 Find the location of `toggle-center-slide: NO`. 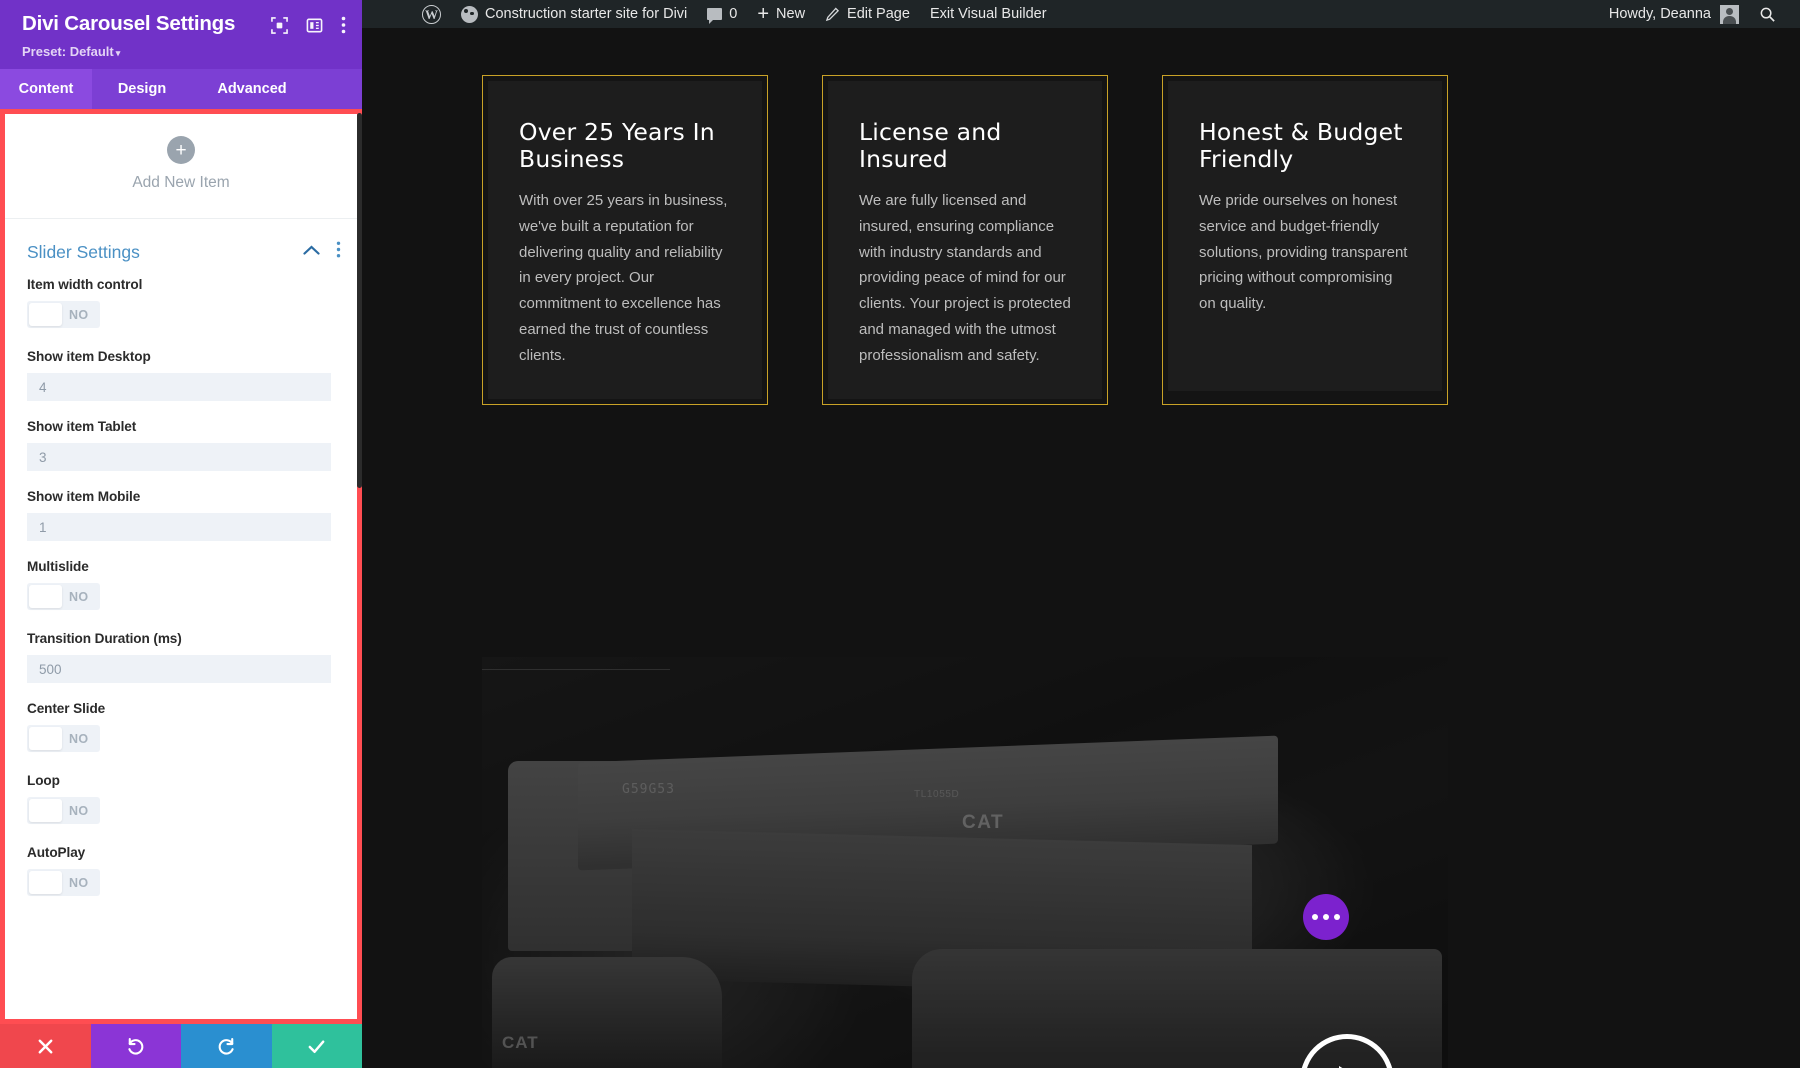

toggle-center-slide: NO is located at coordinates (63, 738).